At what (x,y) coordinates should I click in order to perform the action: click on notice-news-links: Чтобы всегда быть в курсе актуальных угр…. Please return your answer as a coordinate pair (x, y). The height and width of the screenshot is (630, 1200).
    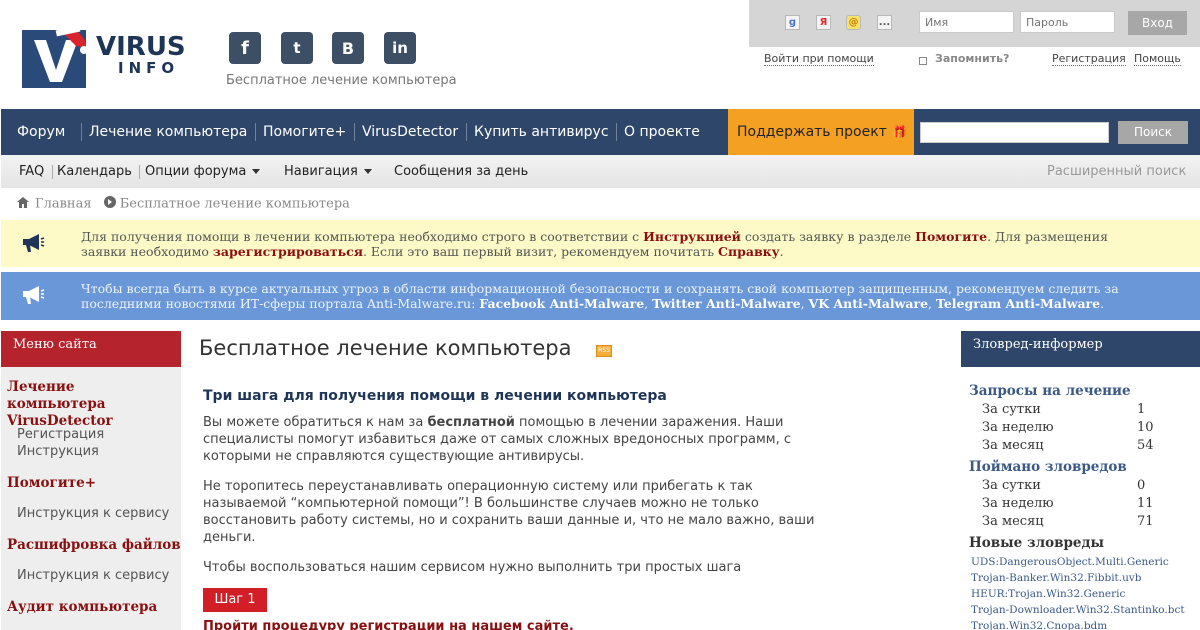
    Looking at the image, I should click on (600, 296).